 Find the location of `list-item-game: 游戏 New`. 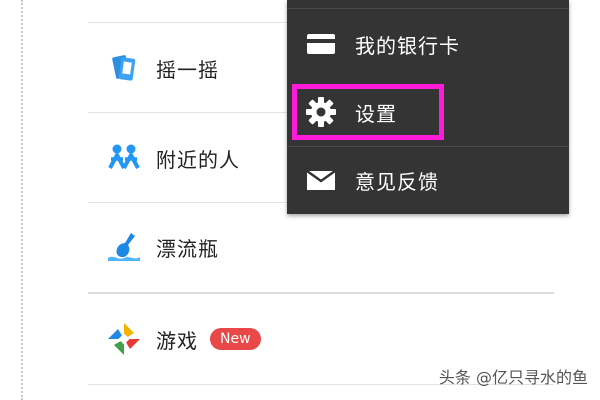

list-item-game: 游戏 New is located at coordinates (321, 339).